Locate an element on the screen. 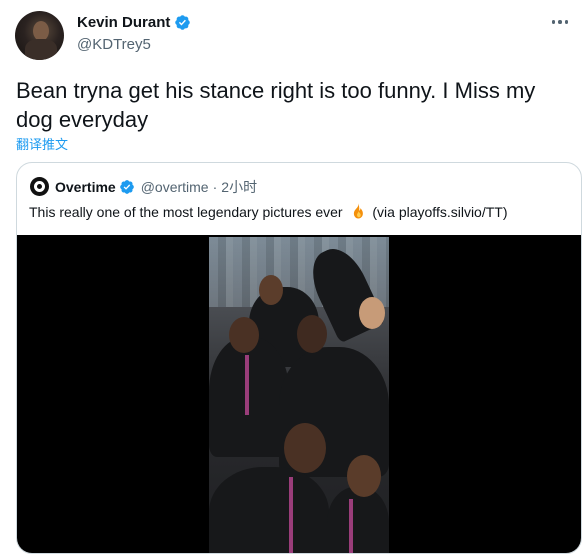 This screenshot has width=586, height=559. author-avatar is located at coordinates (39, 35).